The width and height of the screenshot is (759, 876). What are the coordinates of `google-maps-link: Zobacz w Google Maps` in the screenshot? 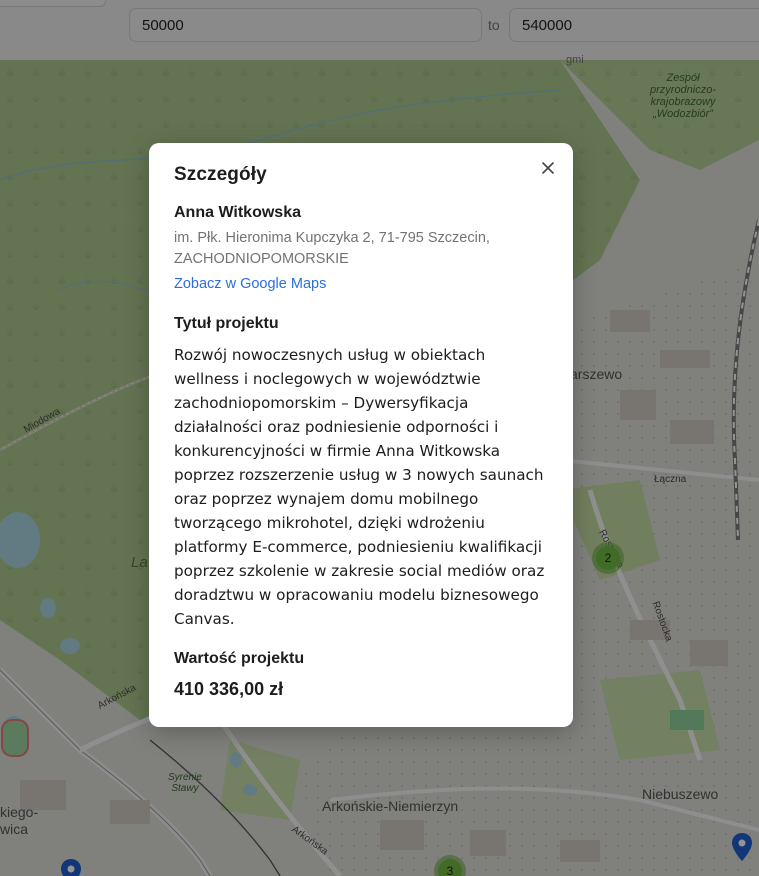 It's located at (250, 284).